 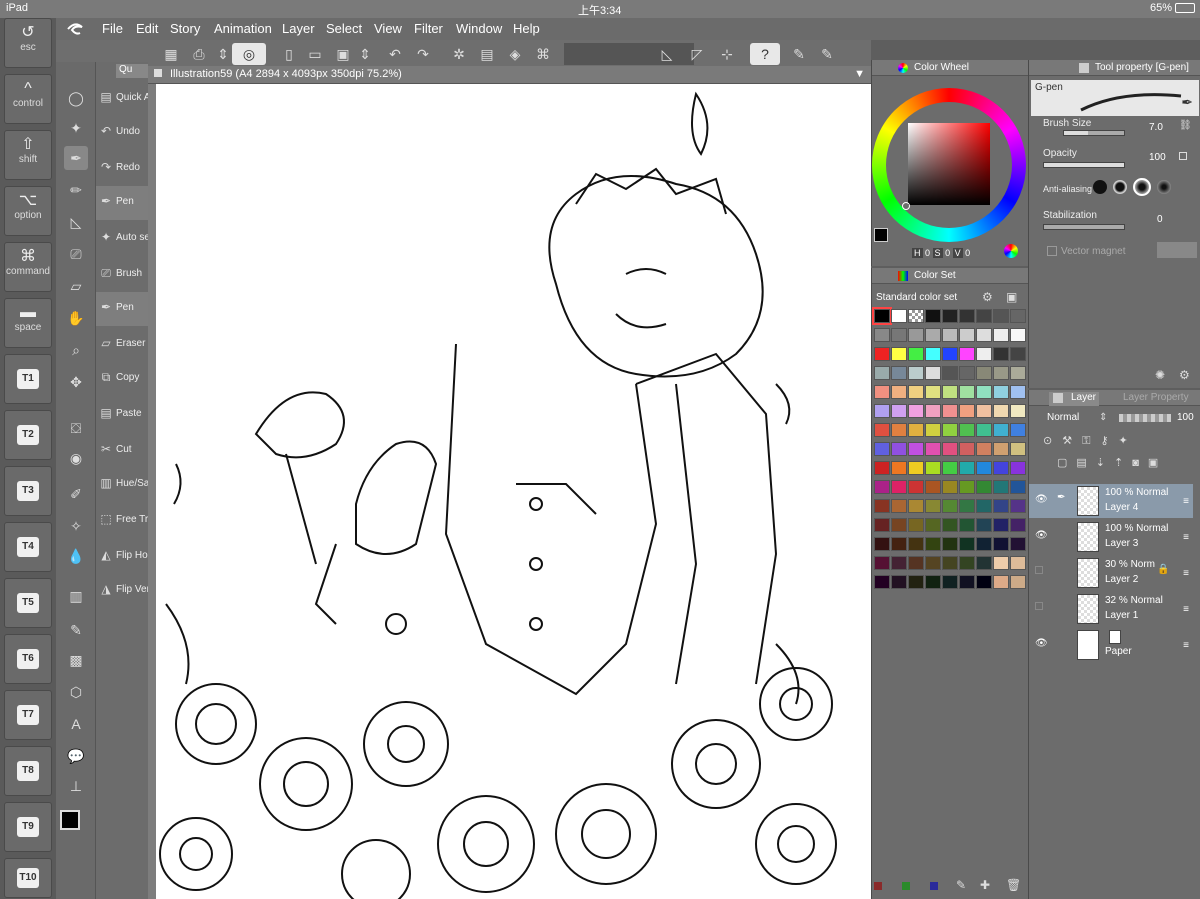 What do you see at coordinates (28, 43) in the screenshot?
I see `key-esc: ↺ esc` at bounding box center [28, 43].